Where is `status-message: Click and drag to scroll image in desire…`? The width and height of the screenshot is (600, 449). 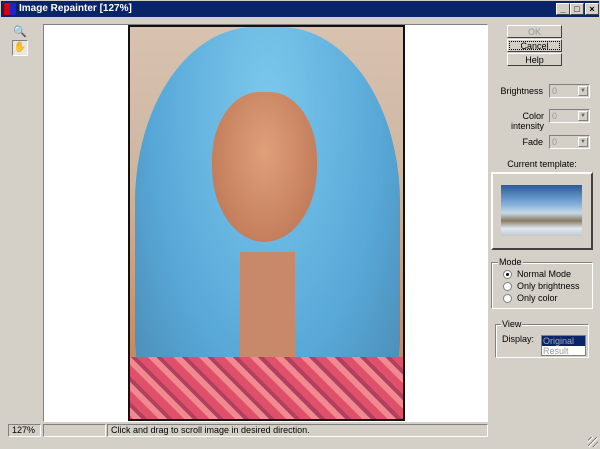
status-message: Click and drag to scroll image in desire… is located at coordinates (297, 430).